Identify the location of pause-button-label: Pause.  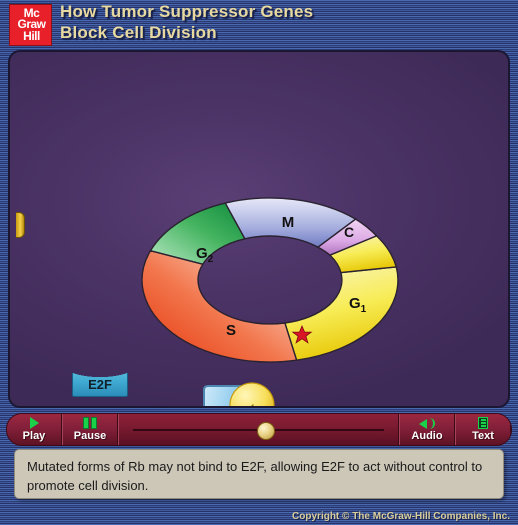
(90, 435).